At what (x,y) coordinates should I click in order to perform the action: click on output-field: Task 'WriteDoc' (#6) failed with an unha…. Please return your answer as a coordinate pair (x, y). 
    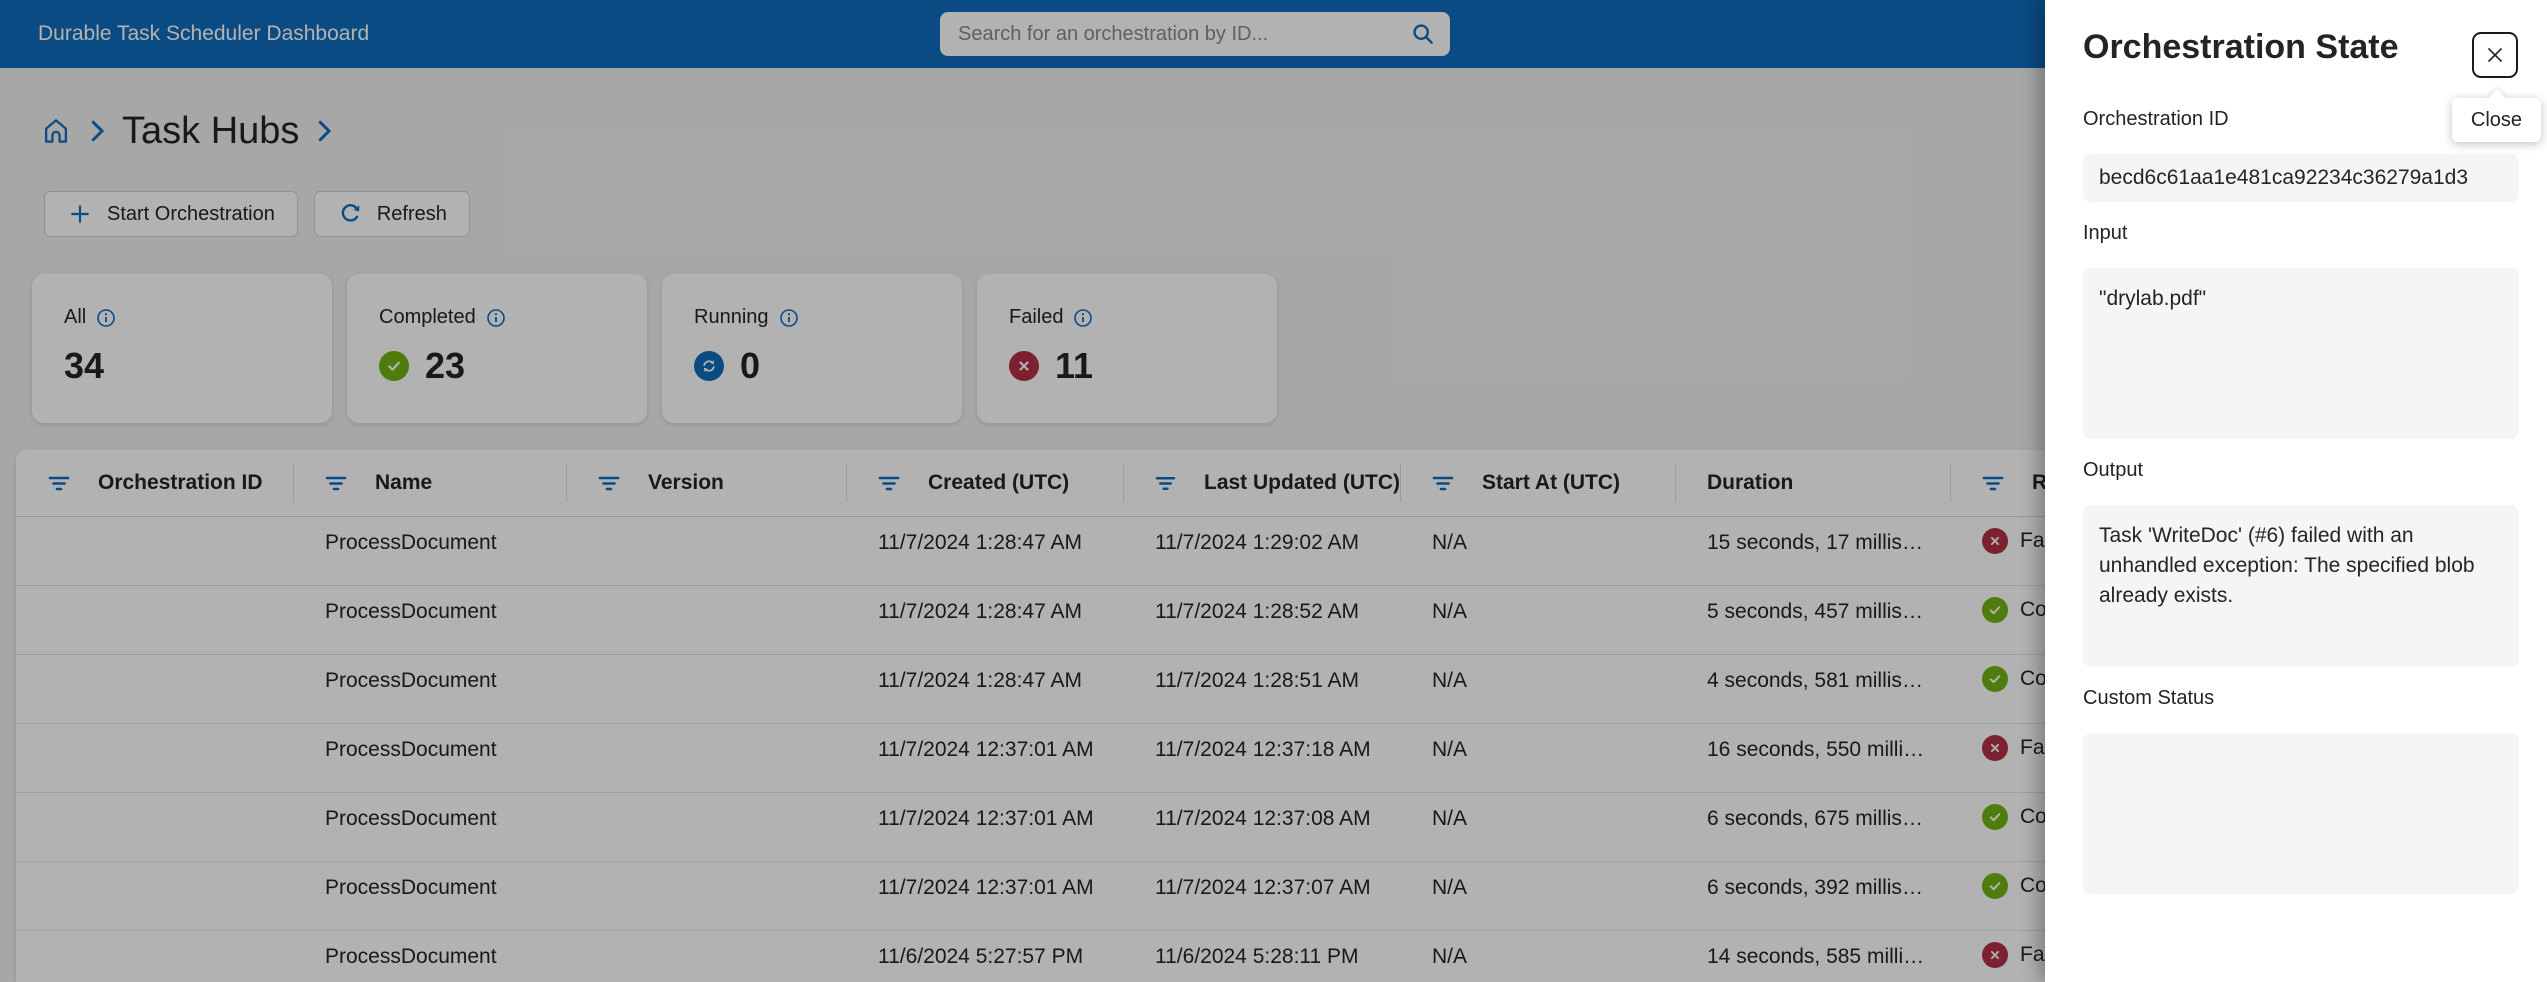
    Looking at the image, I should click on (2301, 586).